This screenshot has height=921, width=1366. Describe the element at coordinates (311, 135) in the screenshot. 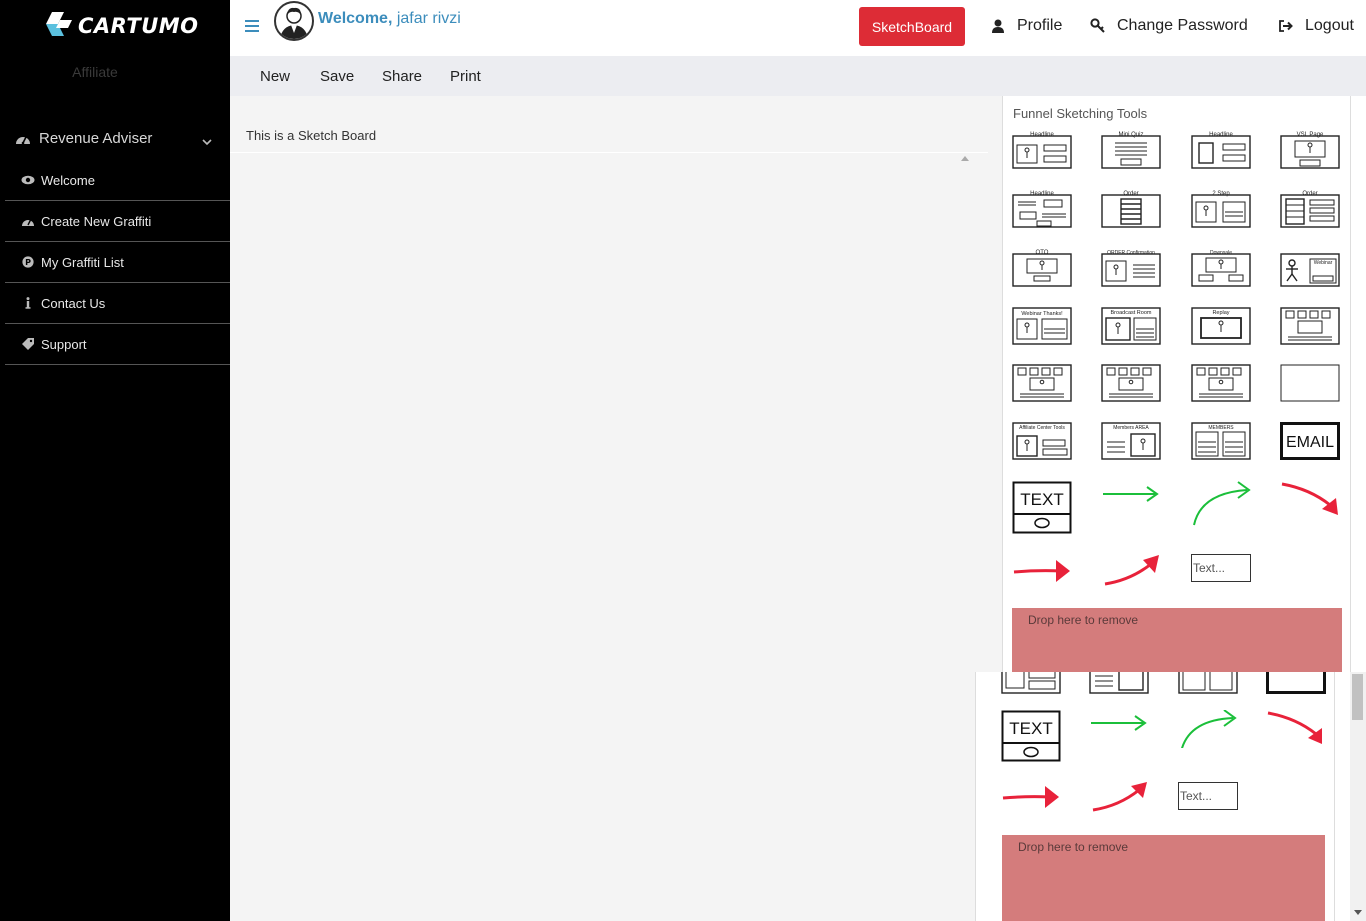

I see `board-title: This is a Sketch Board` at that location.